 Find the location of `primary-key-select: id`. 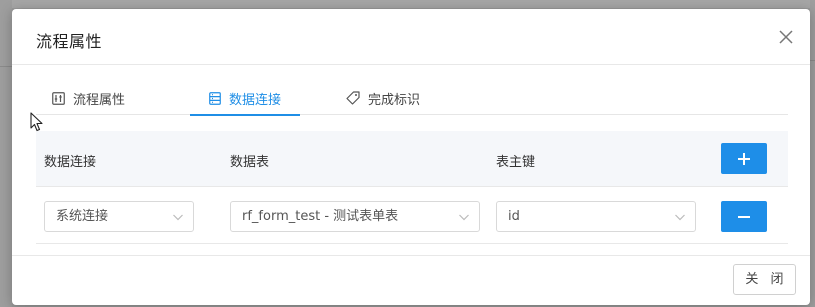

primary-key-select: id is located at coordinates (596, 216).